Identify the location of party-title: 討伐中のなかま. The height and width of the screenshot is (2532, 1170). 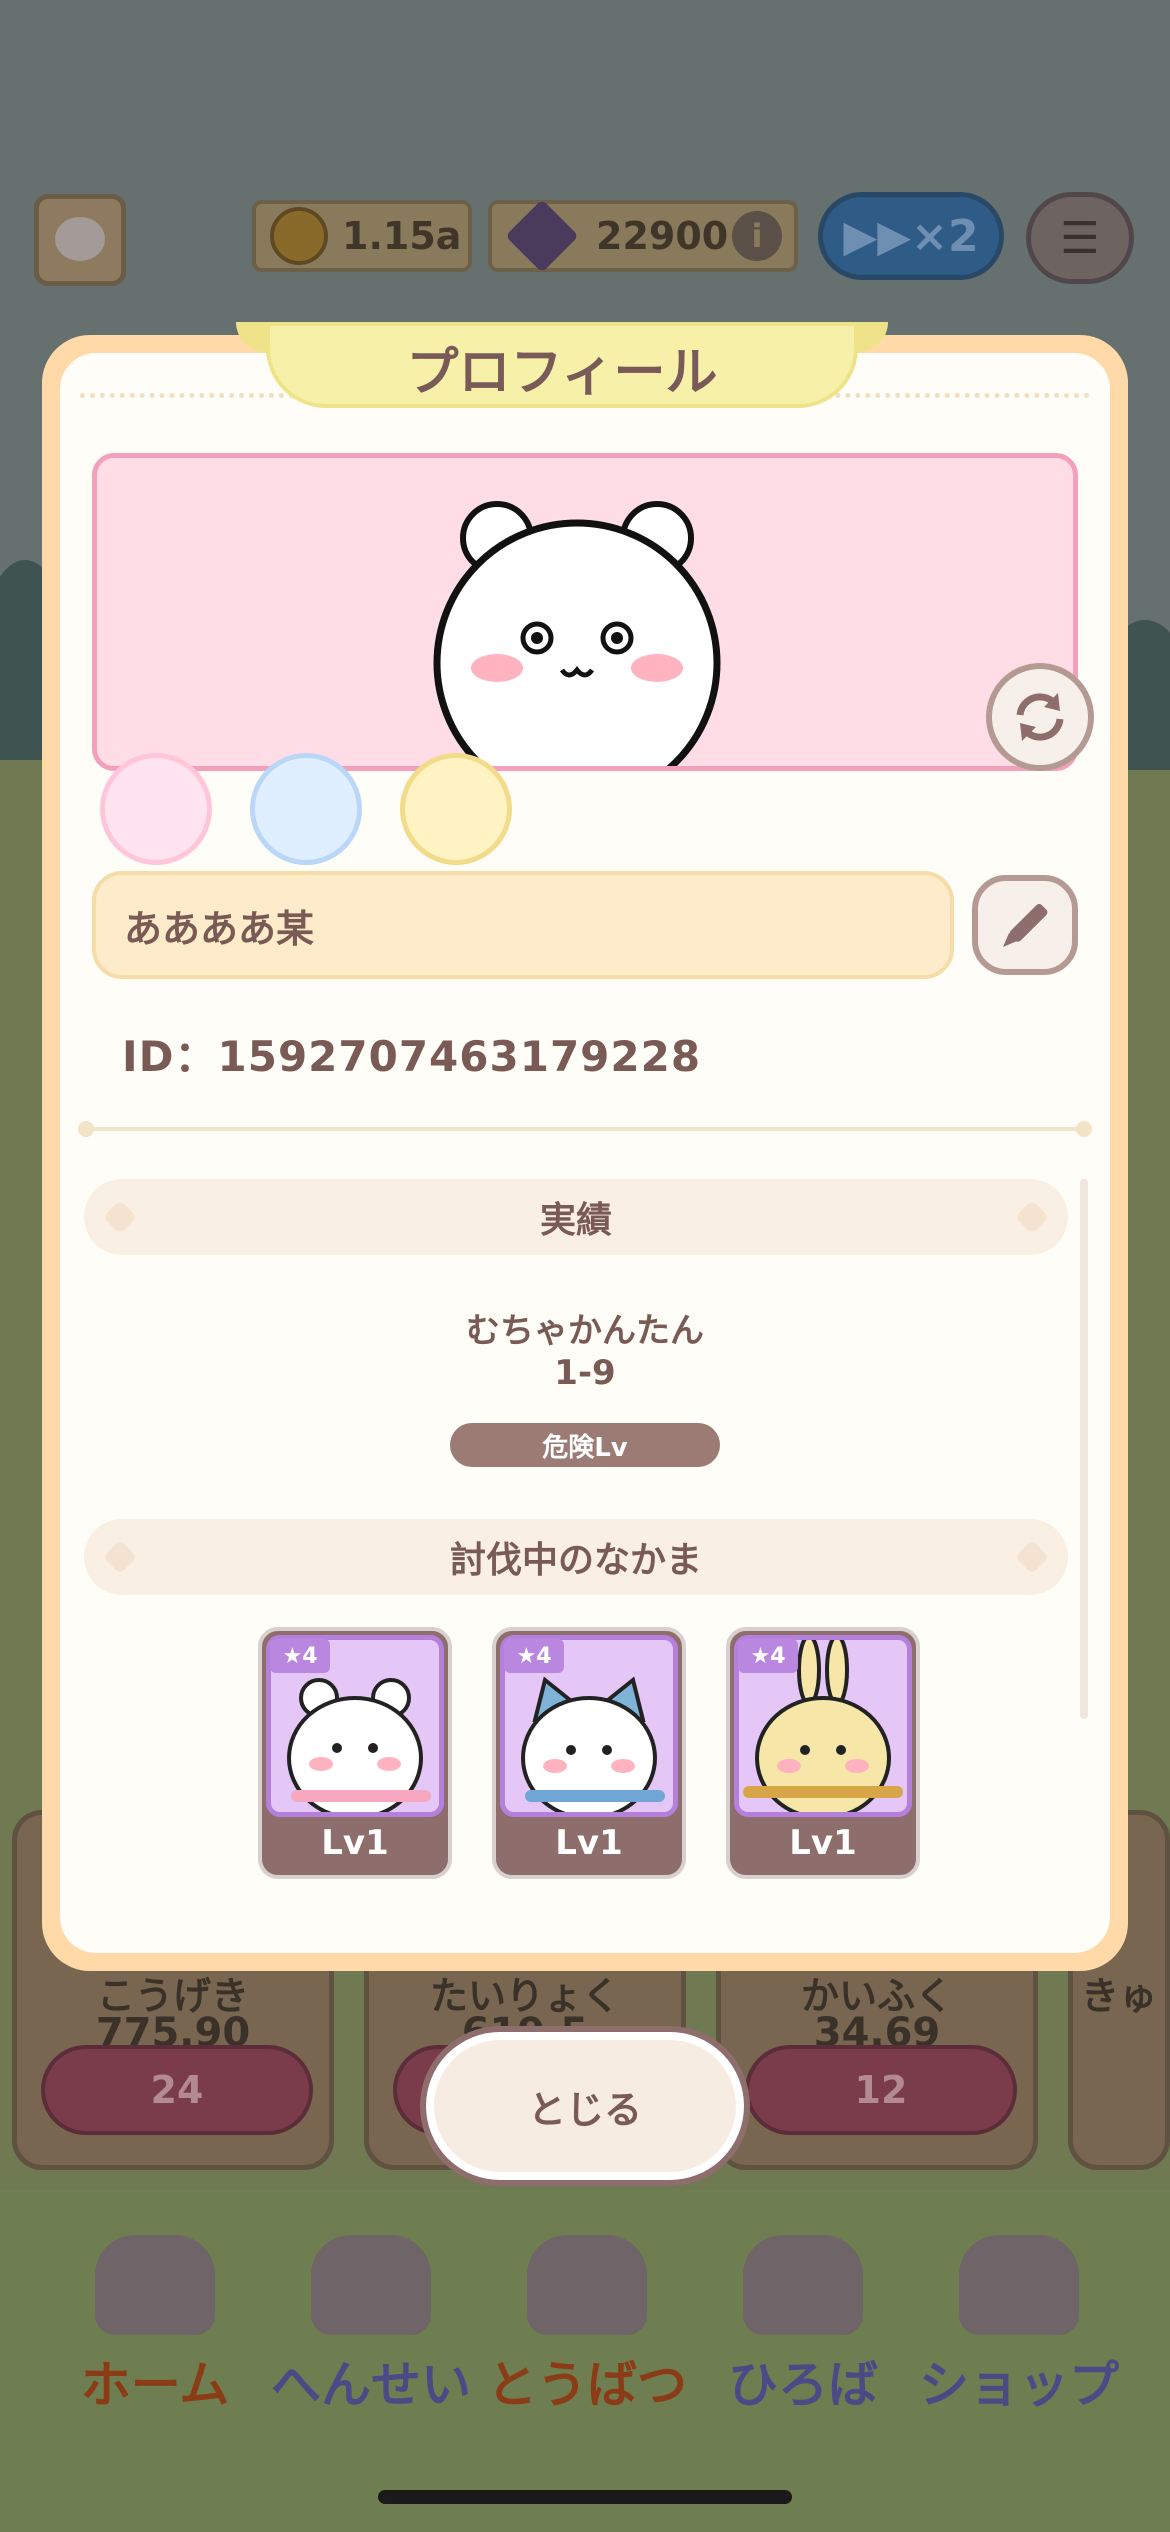
(575, 1560).